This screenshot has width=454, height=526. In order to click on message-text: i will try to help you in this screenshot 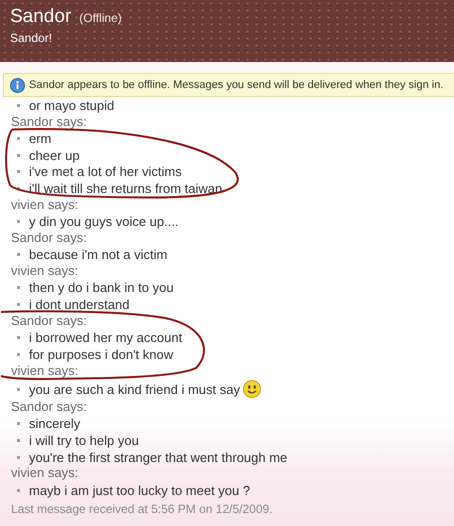, I will do `click(84, 440)`.